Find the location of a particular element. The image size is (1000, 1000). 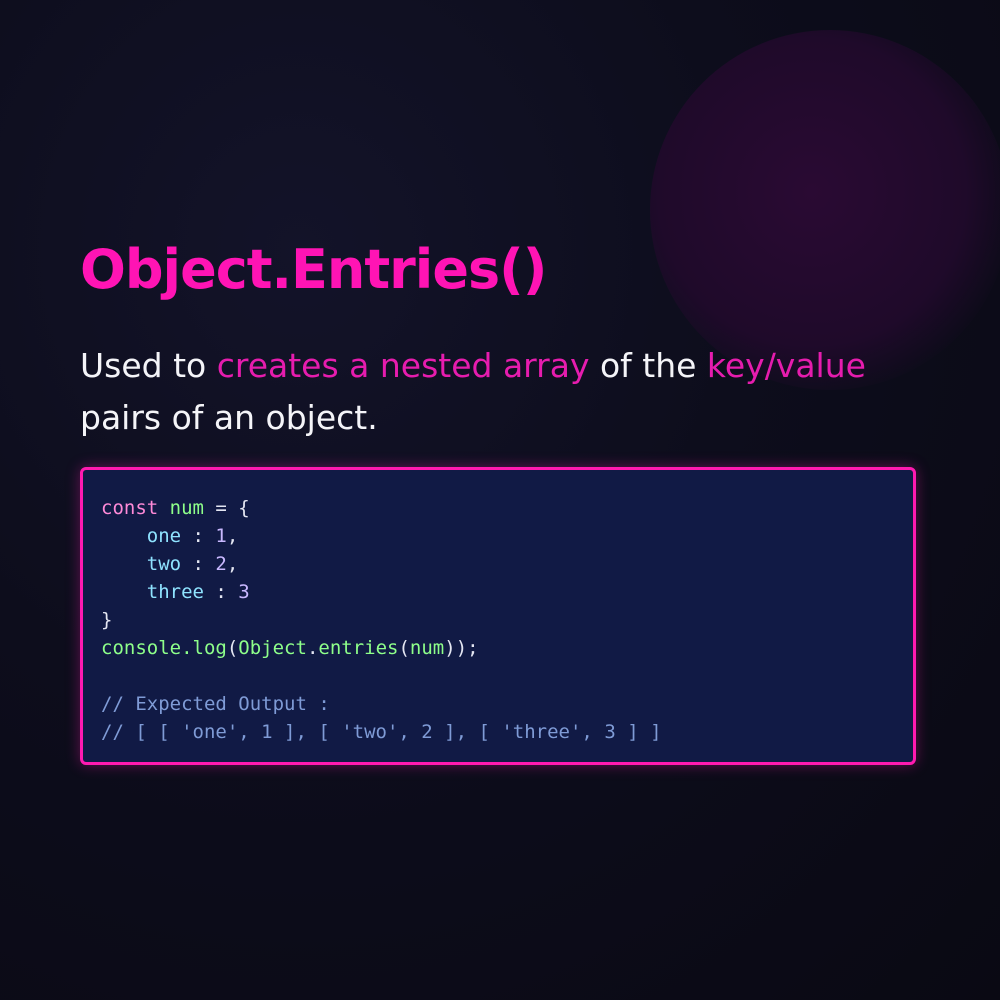

code-punctuation: )); is located at coordinates (461, 648).